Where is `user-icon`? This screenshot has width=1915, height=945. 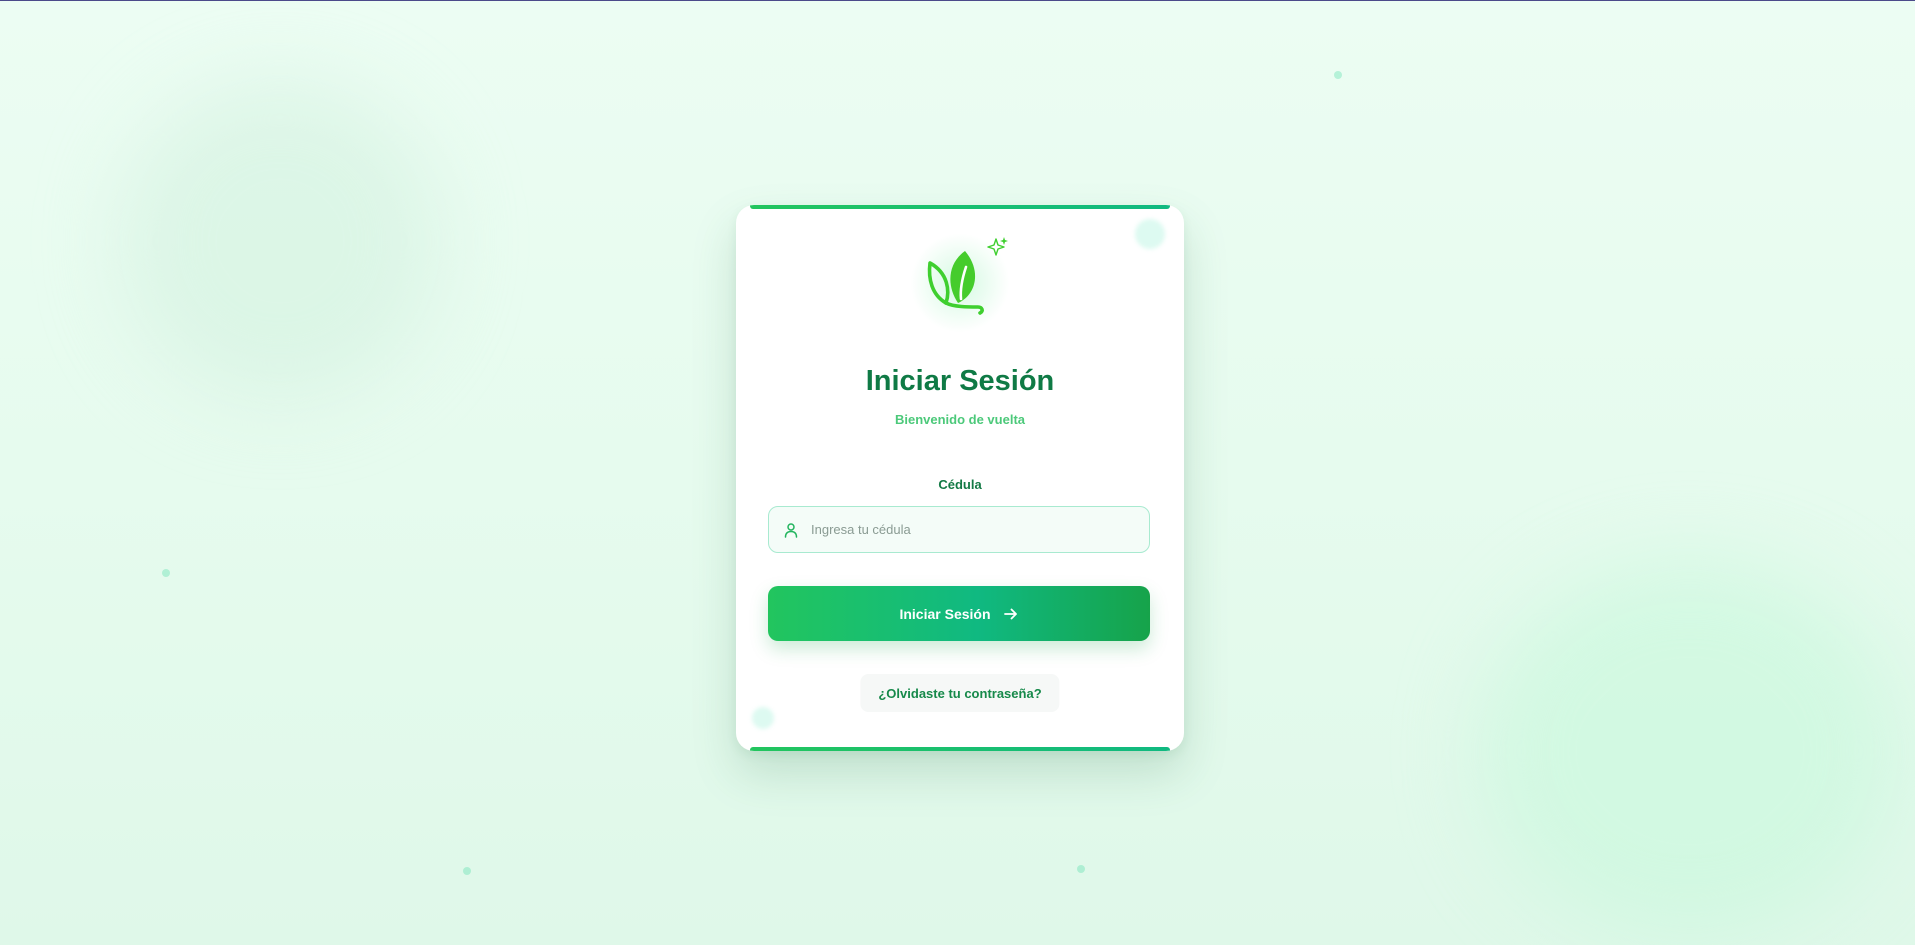 user-icon is located at coordinates (791, 530).